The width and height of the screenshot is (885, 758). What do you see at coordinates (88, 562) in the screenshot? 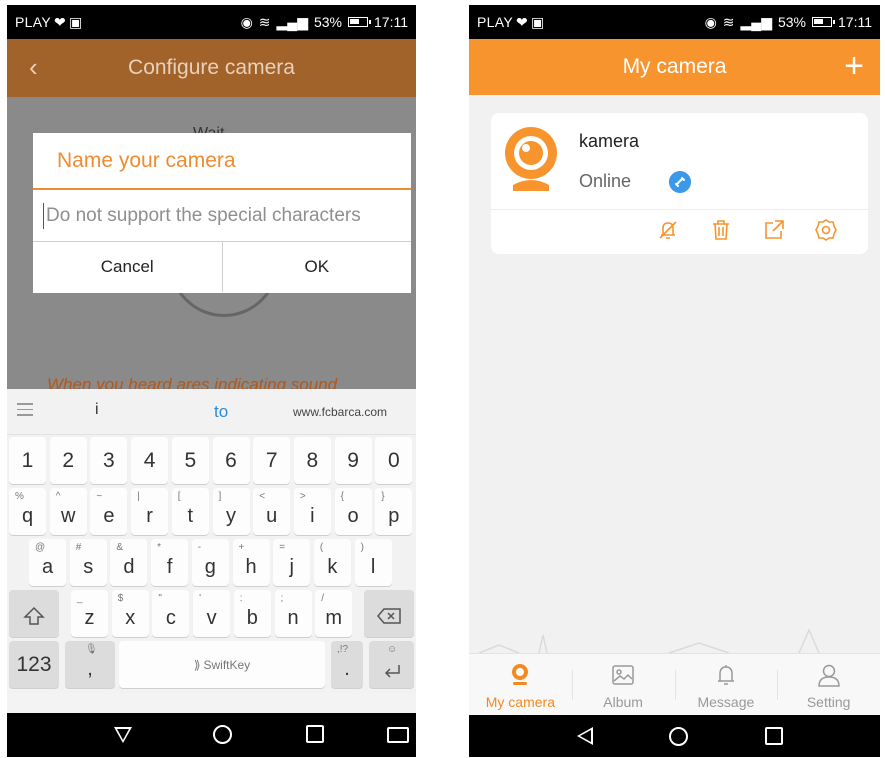
I see `key: # s` at bounding box center [88, 562].